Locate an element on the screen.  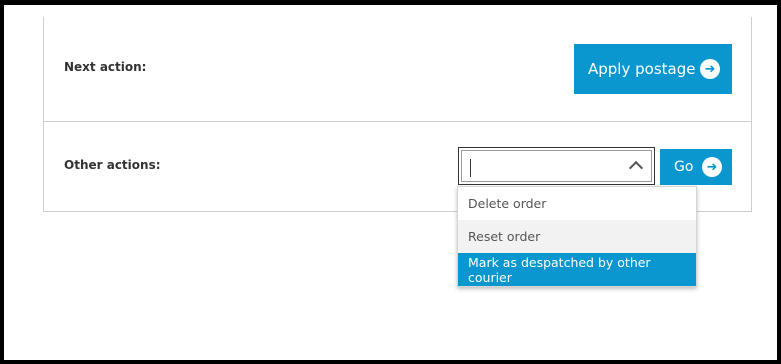
other-actions-label: Other actions: is located at coordinates (112, 165).